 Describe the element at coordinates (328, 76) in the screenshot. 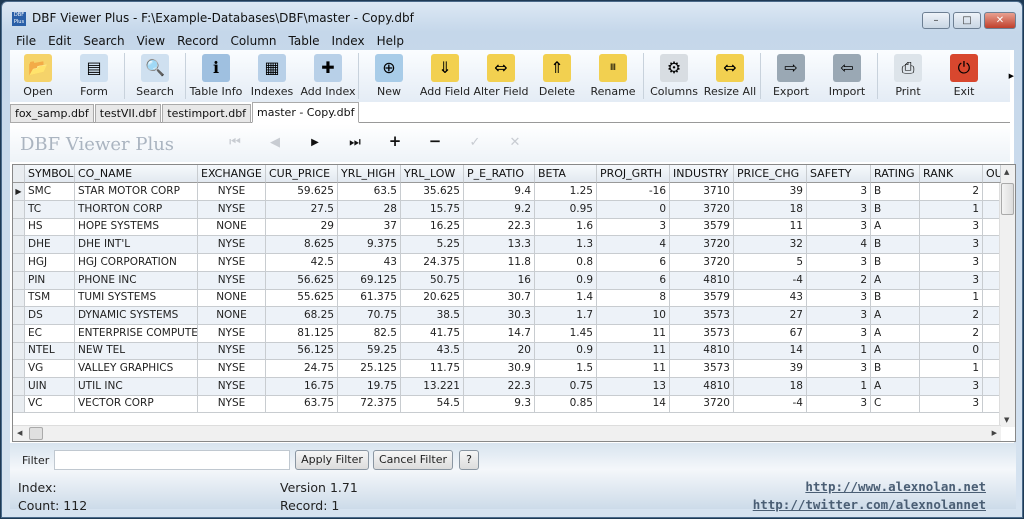

I see `add-index-button: ✚ Add Index` at that location.